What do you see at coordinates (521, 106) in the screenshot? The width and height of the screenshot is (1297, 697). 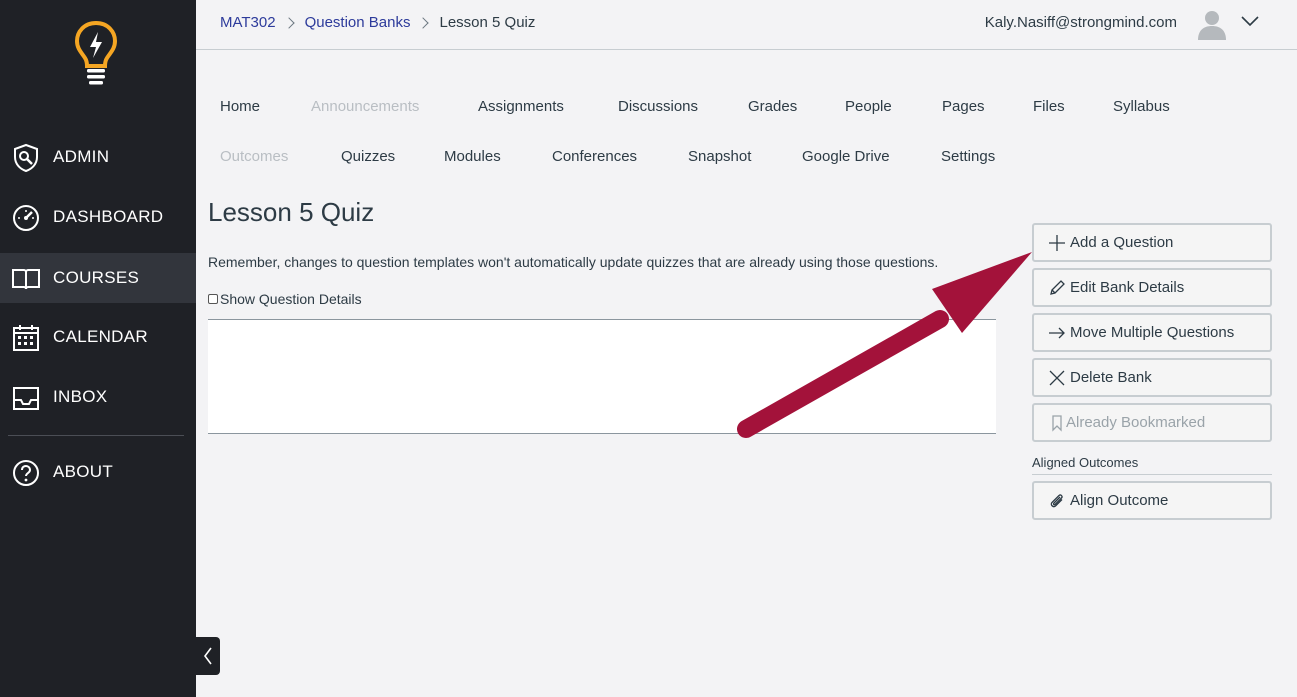 I see `course-nav-assignments: Assignments` at bounding box center [521, 106].